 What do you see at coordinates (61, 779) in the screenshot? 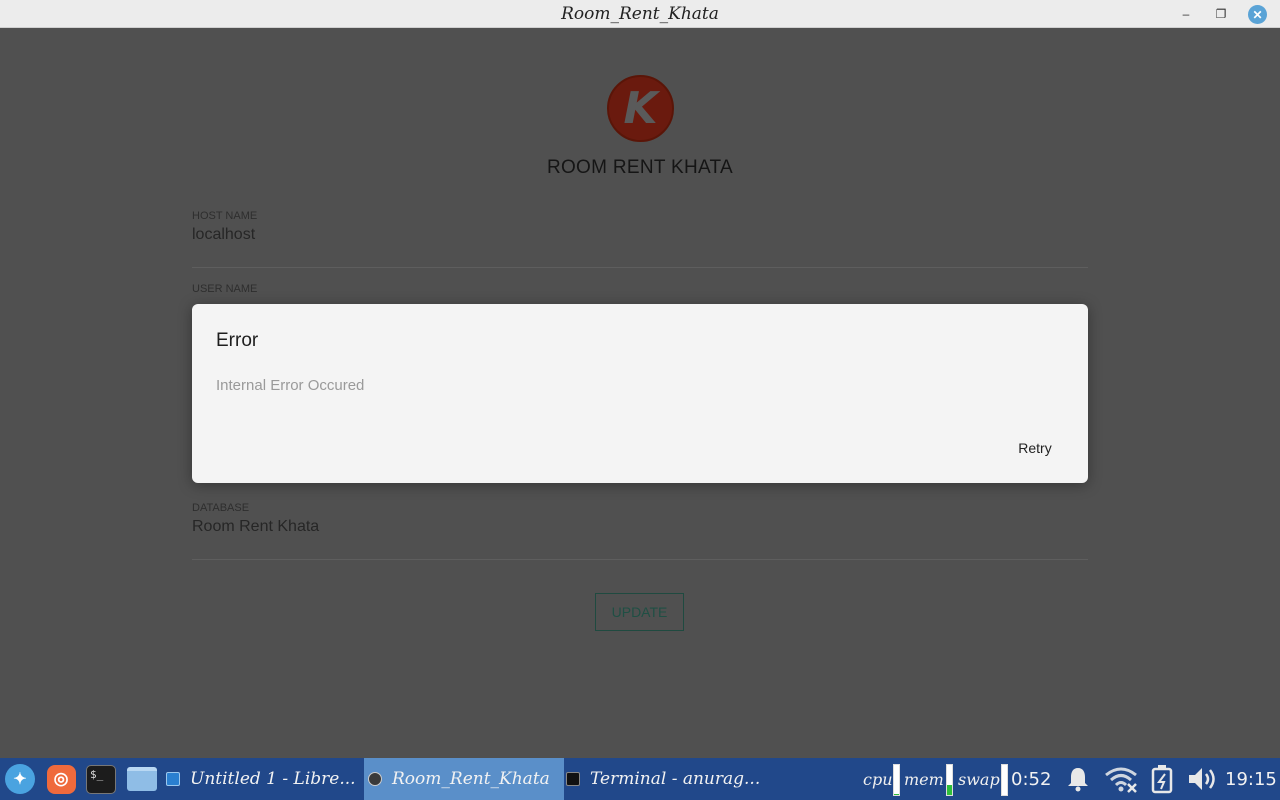
I see `firefox-icon: ◎` at bounding box center [61, 779].